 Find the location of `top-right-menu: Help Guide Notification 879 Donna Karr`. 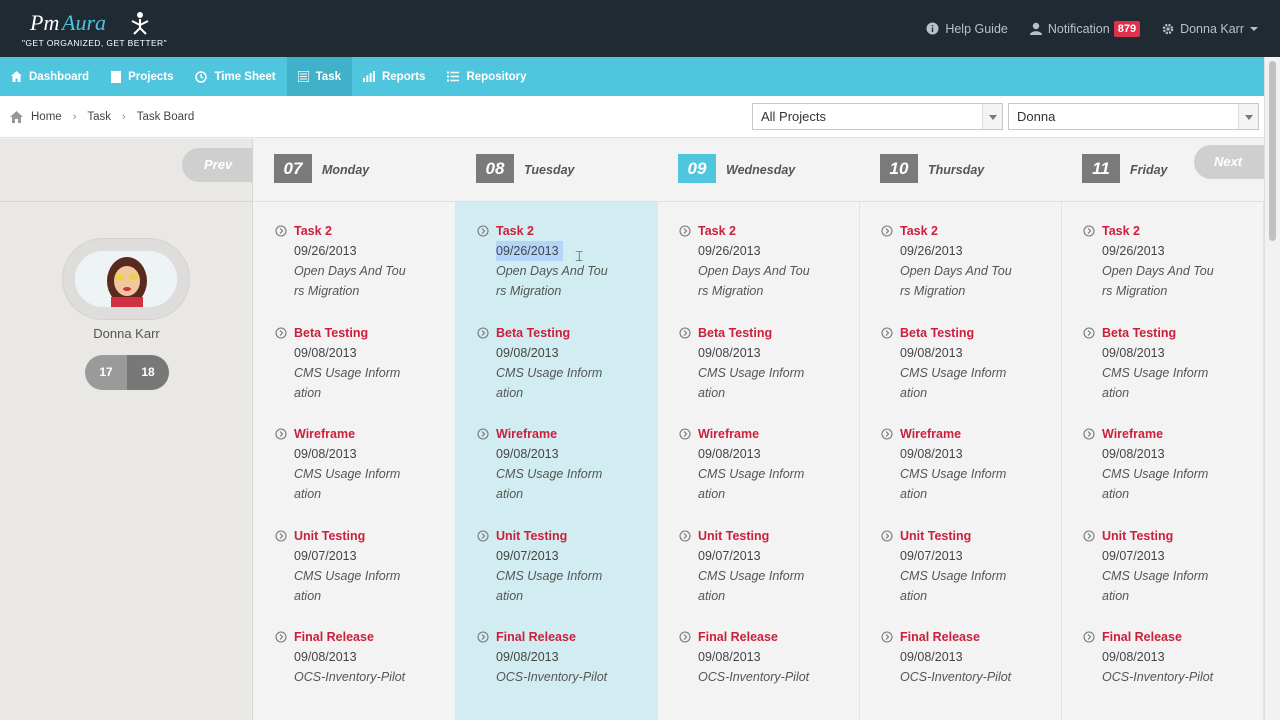

top-right-menu: Help Guide Notification 879 Donna Karr is located at coordinates (1103, 28).